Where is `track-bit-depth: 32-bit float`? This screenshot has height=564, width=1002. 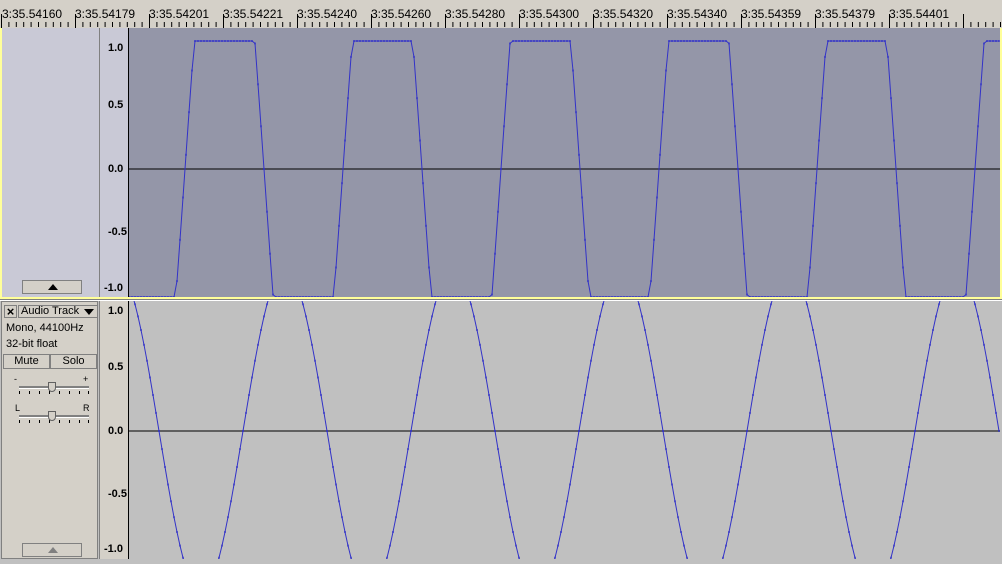
track-bit-depth: 32-bit float is located at coordinates (32, 344).